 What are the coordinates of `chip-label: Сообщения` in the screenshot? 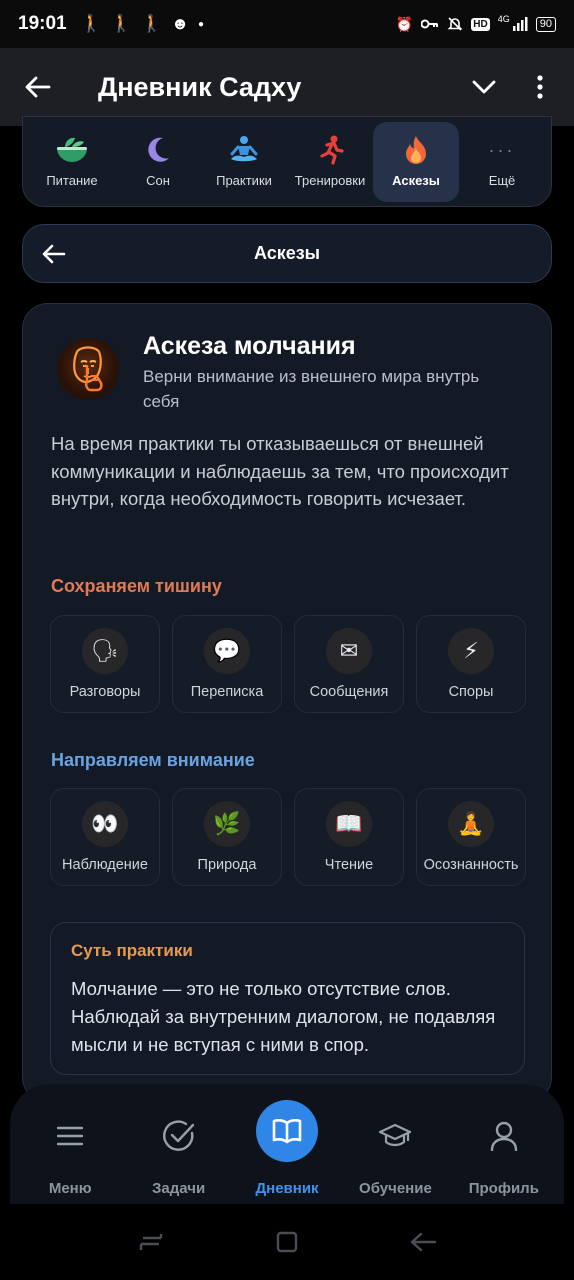 It's located at (349, 692).